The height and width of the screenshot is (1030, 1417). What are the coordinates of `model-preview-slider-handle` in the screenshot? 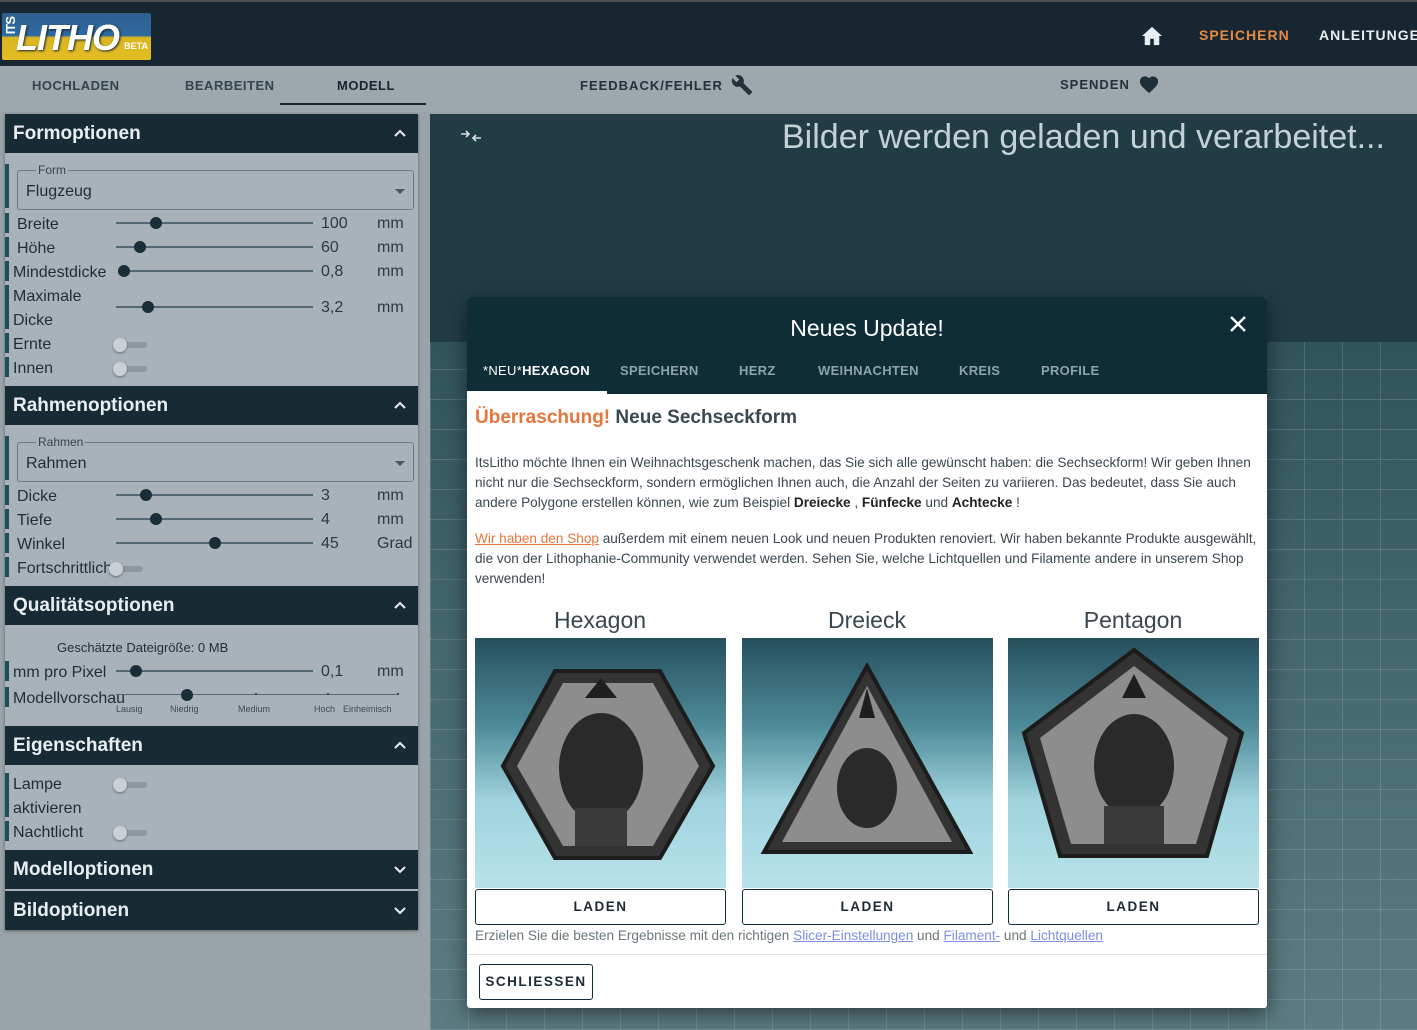 It's located at (187, 695).